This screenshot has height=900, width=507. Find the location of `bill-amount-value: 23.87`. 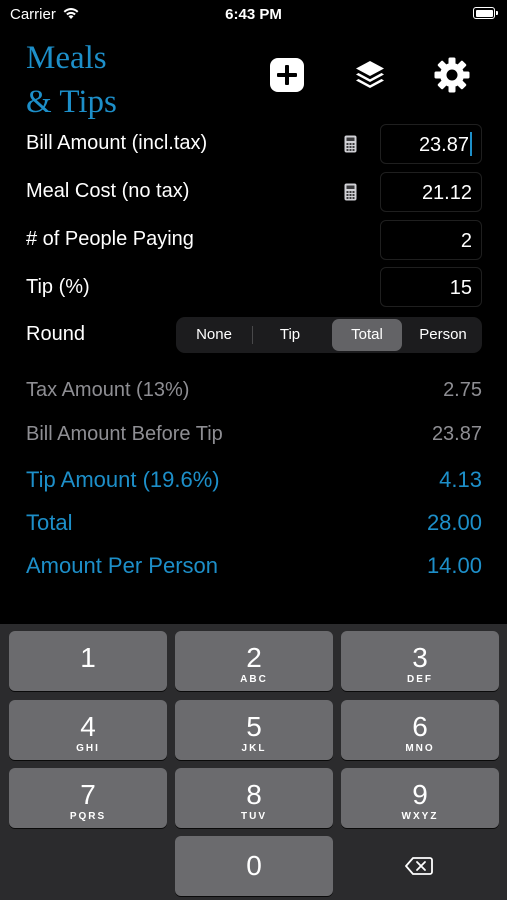

bill-amount-value: 23.87 is located at coordinates (443, 145).